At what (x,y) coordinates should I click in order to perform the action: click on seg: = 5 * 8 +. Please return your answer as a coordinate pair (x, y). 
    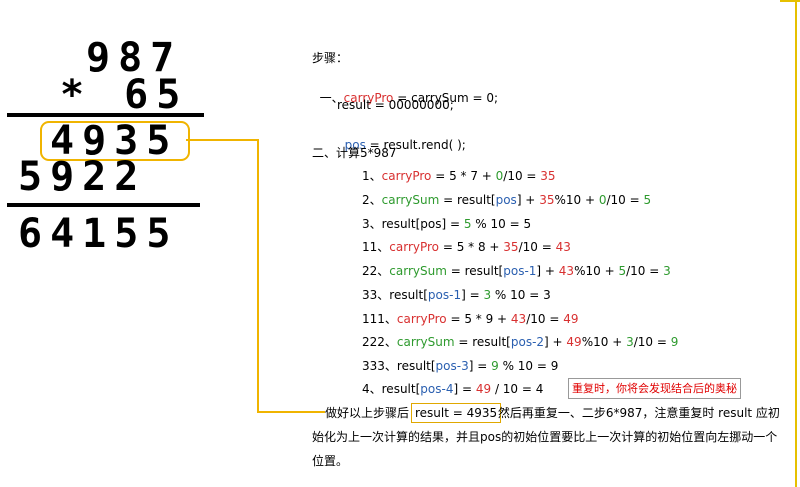
    Looking at the image, I should click on (471, 247).